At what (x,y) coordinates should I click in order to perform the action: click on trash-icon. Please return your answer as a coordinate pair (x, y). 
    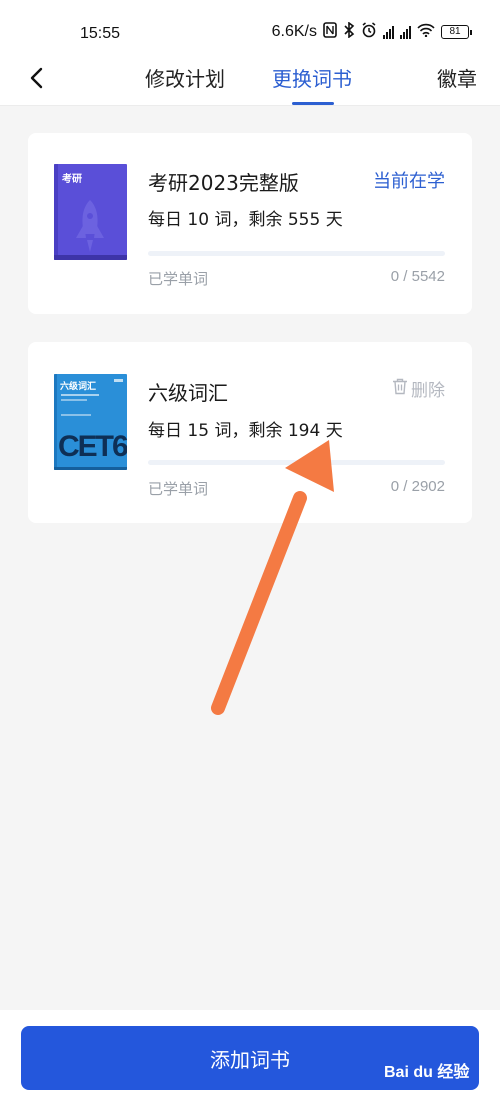
    Looking at the image, I should click on (400, 389).